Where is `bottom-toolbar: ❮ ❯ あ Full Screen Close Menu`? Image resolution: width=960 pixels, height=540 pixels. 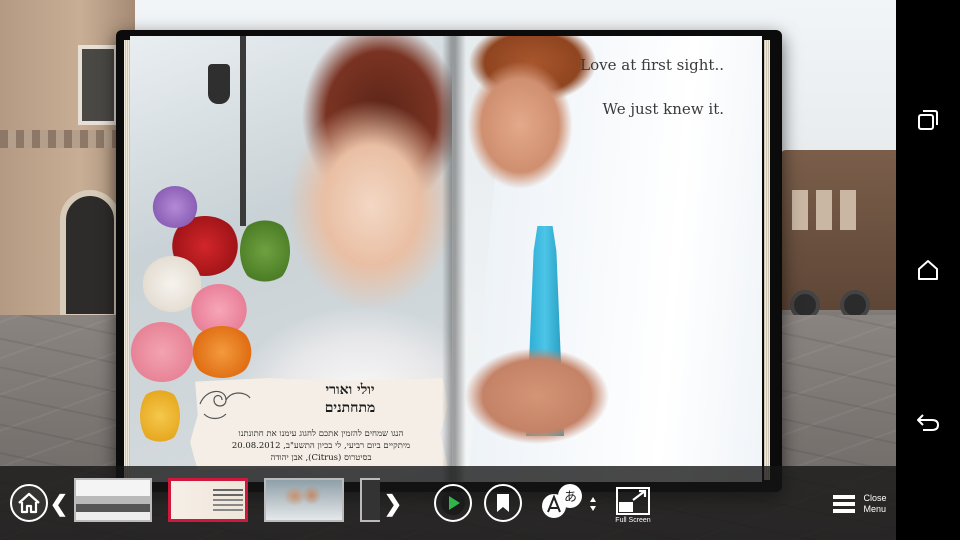 bottom-toolbar: ❮ ❯ あ Full Screen Close Menu is located at coordinates (448, 503).